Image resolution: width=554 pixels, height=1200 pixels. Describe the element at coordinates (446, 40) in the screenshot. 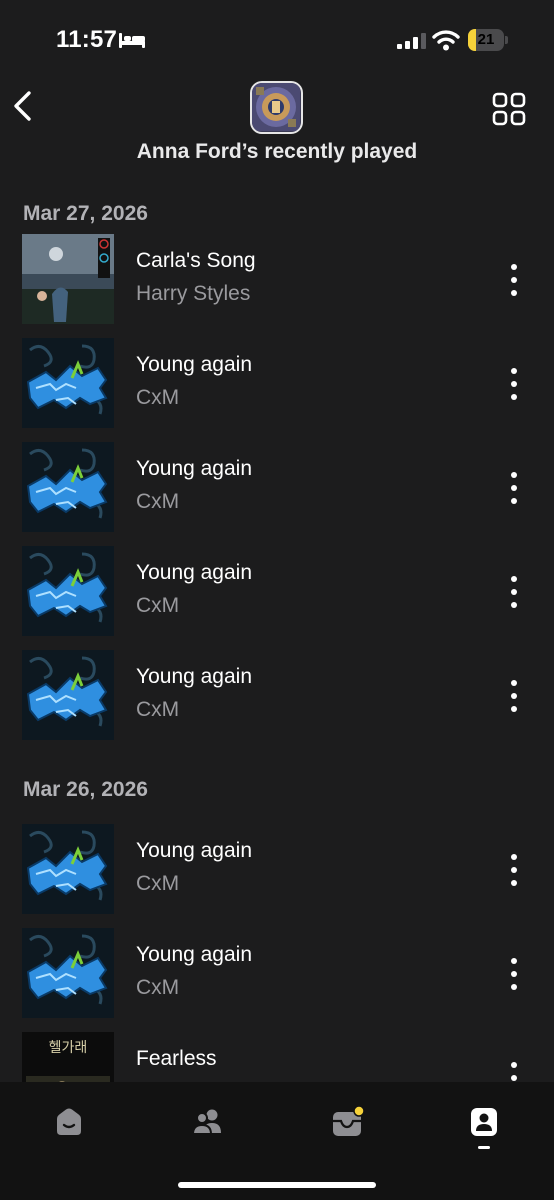

I see `wifi-icon` at that location.